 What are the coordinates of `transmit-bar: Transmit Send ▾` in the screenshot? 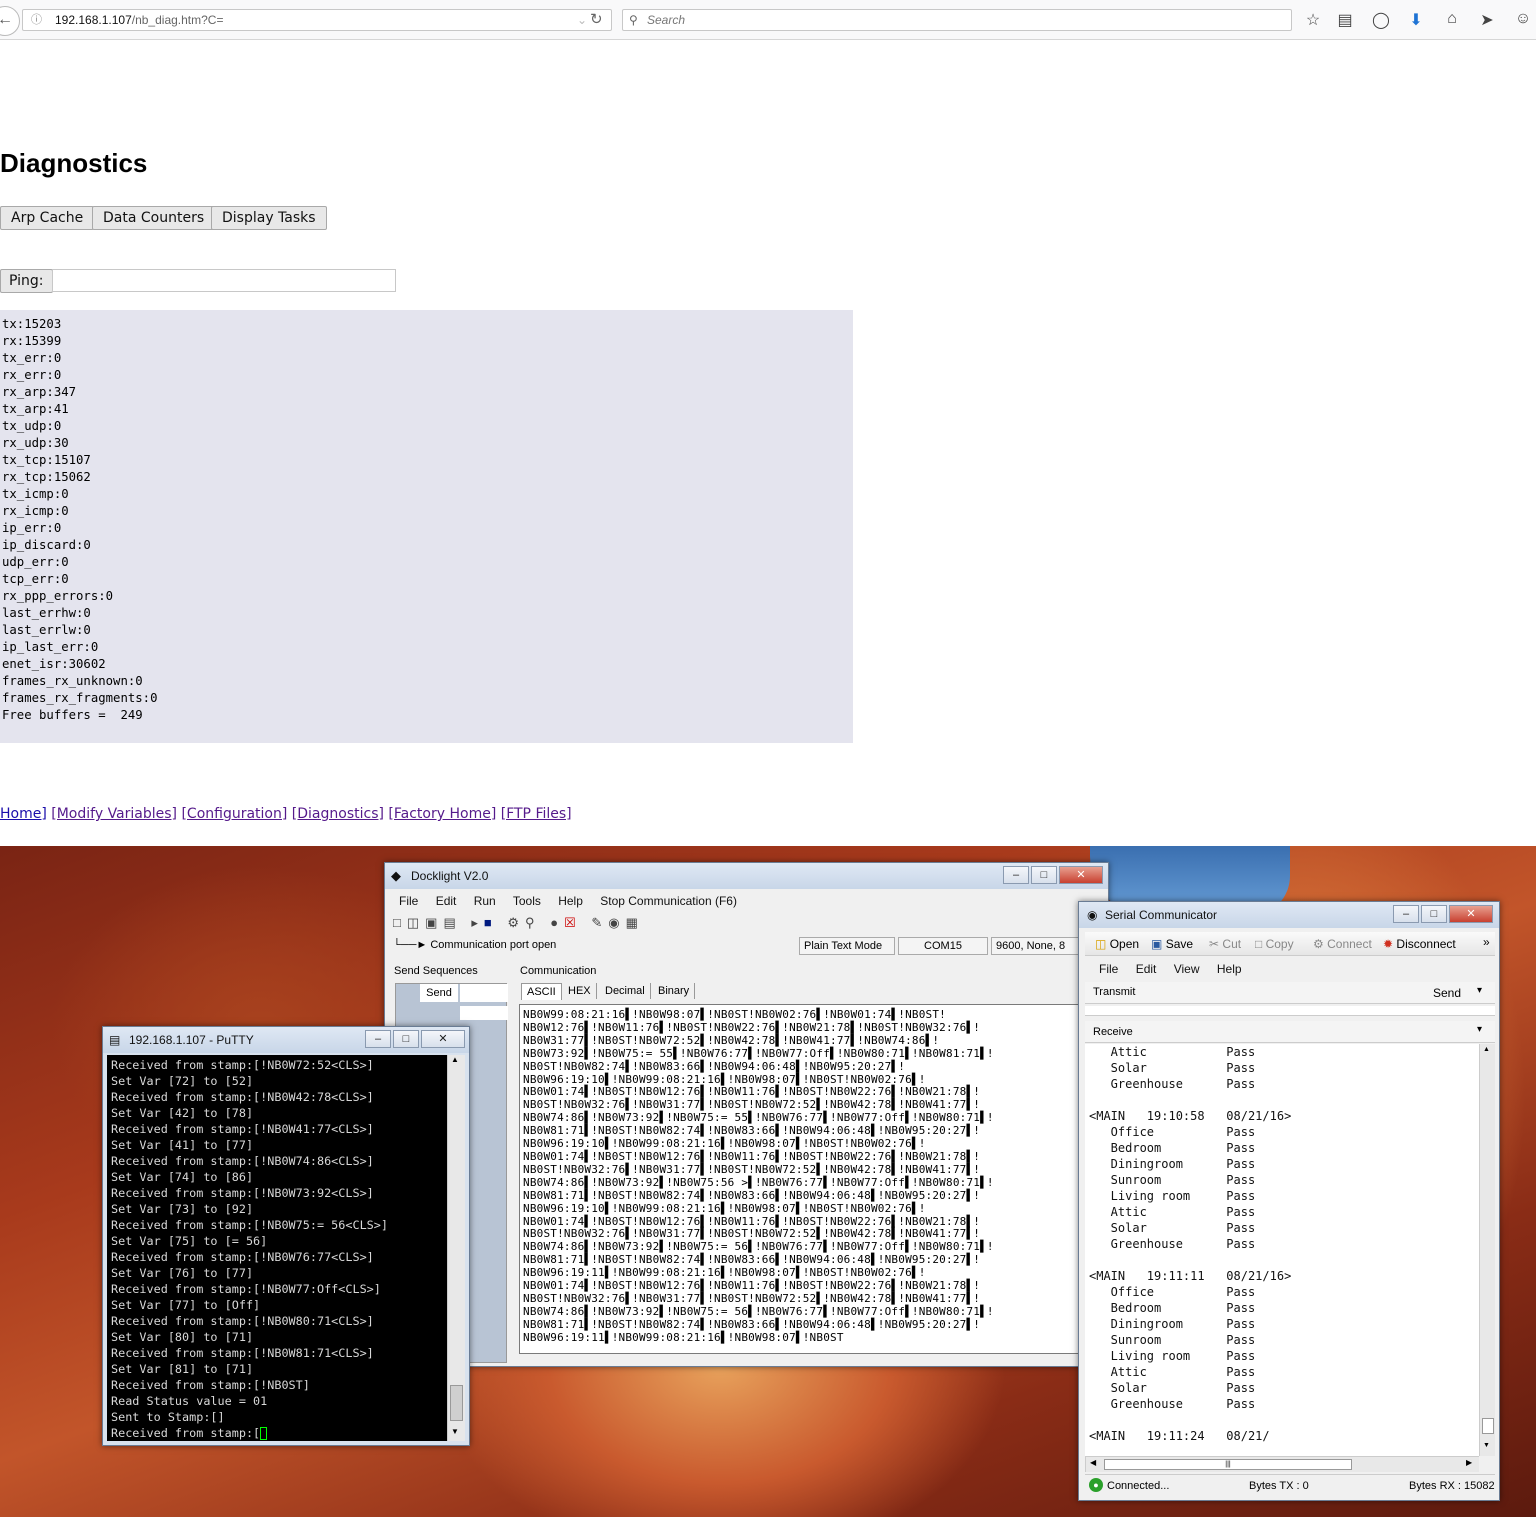 It's located at (1290, 993).